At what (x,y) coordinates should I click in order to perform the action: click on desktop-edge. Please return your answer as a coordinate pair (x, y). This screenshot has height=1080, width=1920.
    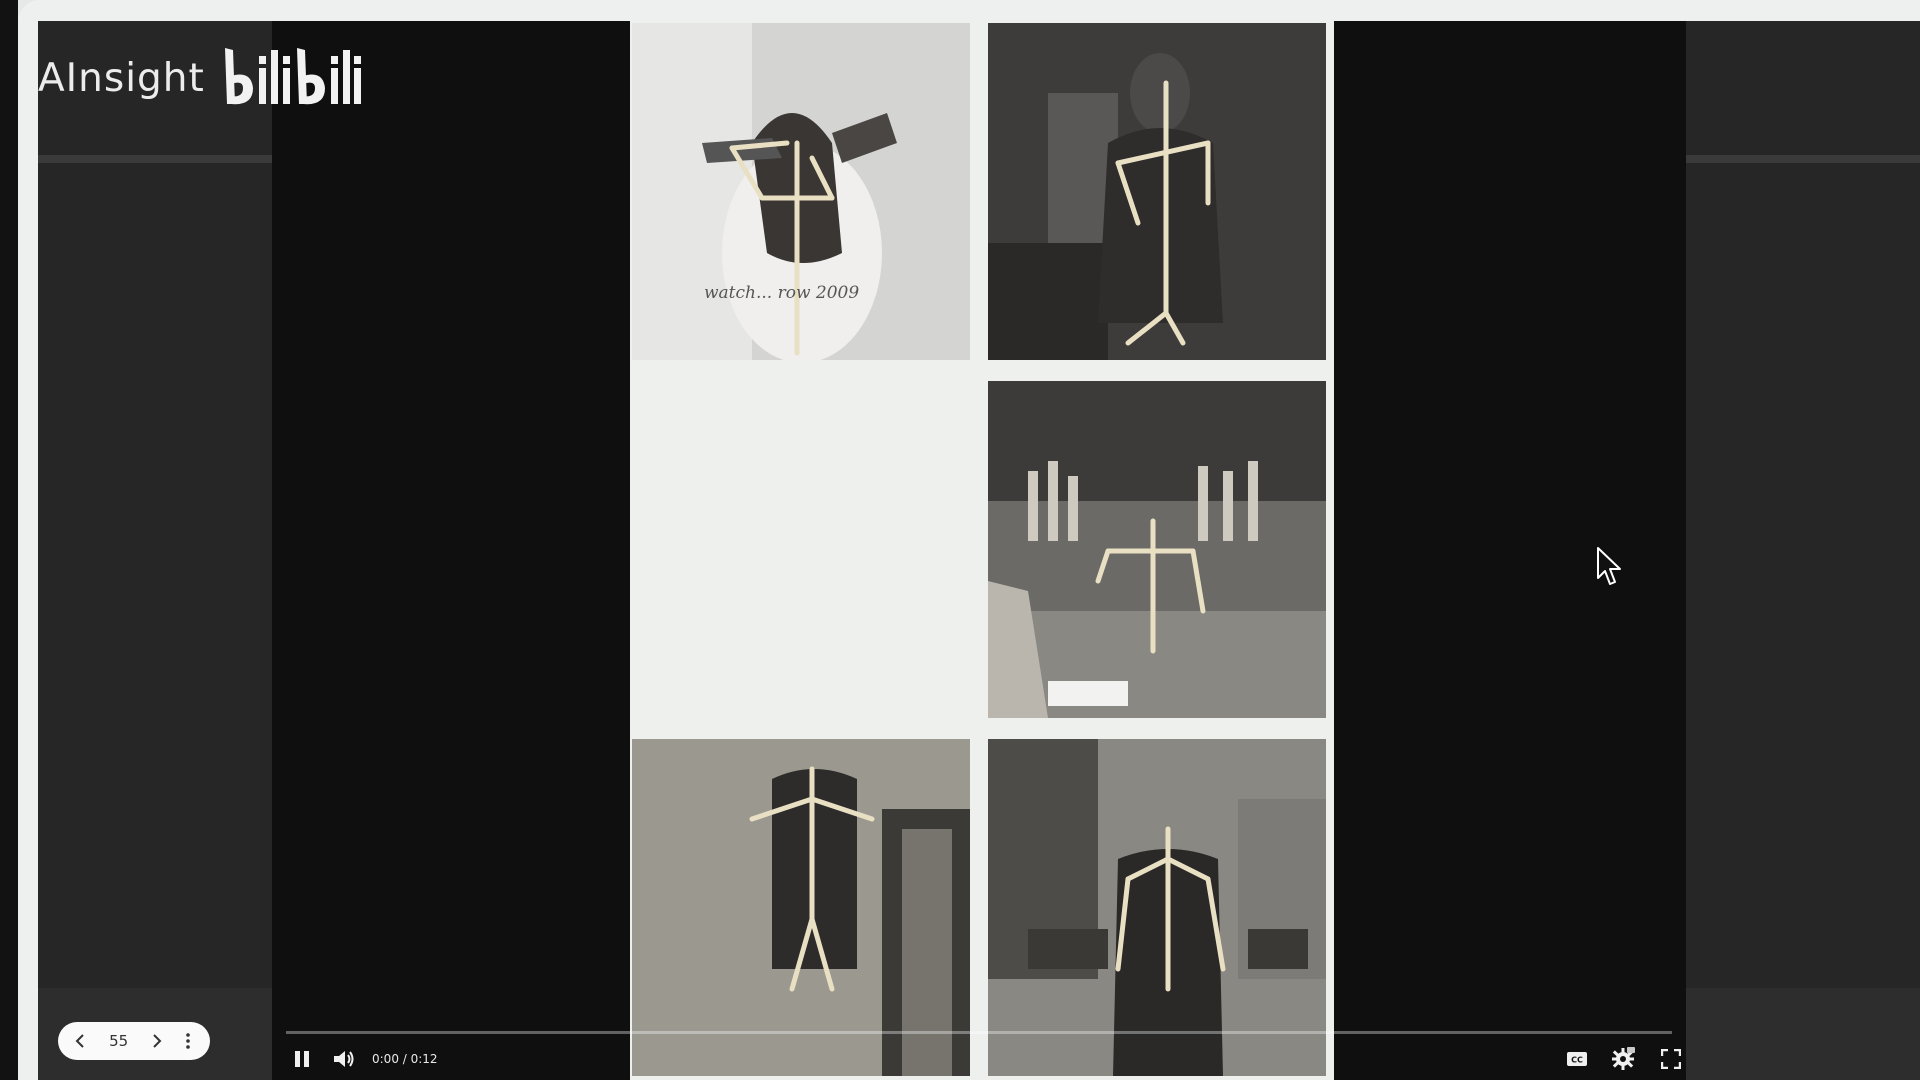
    Looking at the image, I should click on (9, 540).